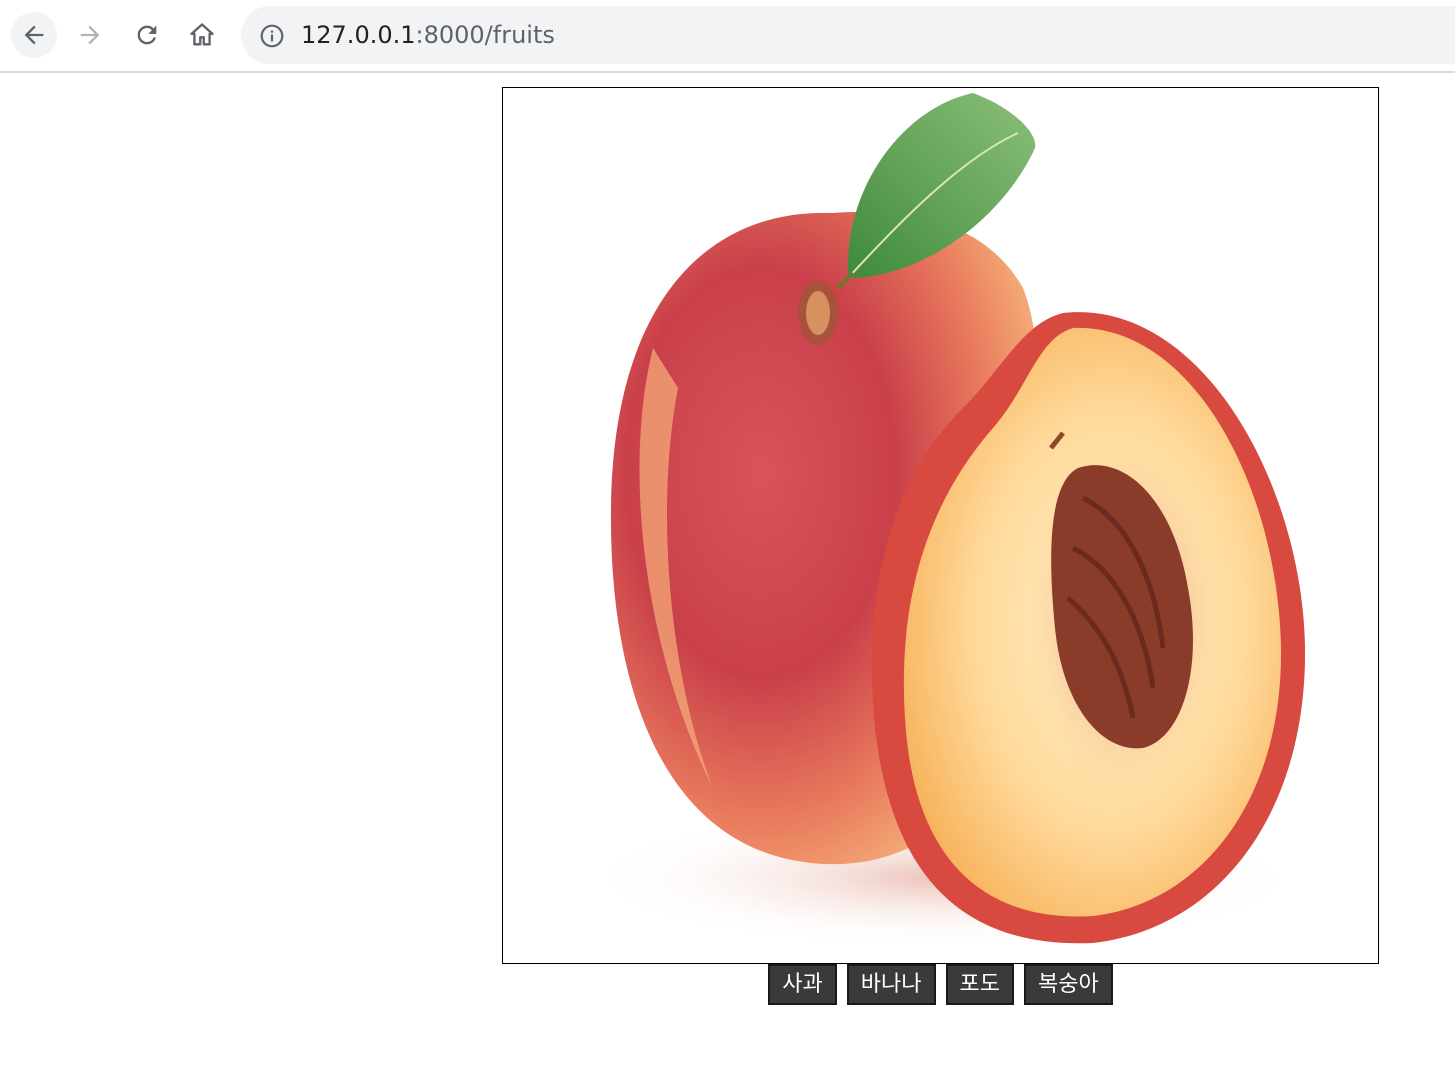 This screenshot has width=1455, height=1074. I want to click on forward-button, so click(90, 35).